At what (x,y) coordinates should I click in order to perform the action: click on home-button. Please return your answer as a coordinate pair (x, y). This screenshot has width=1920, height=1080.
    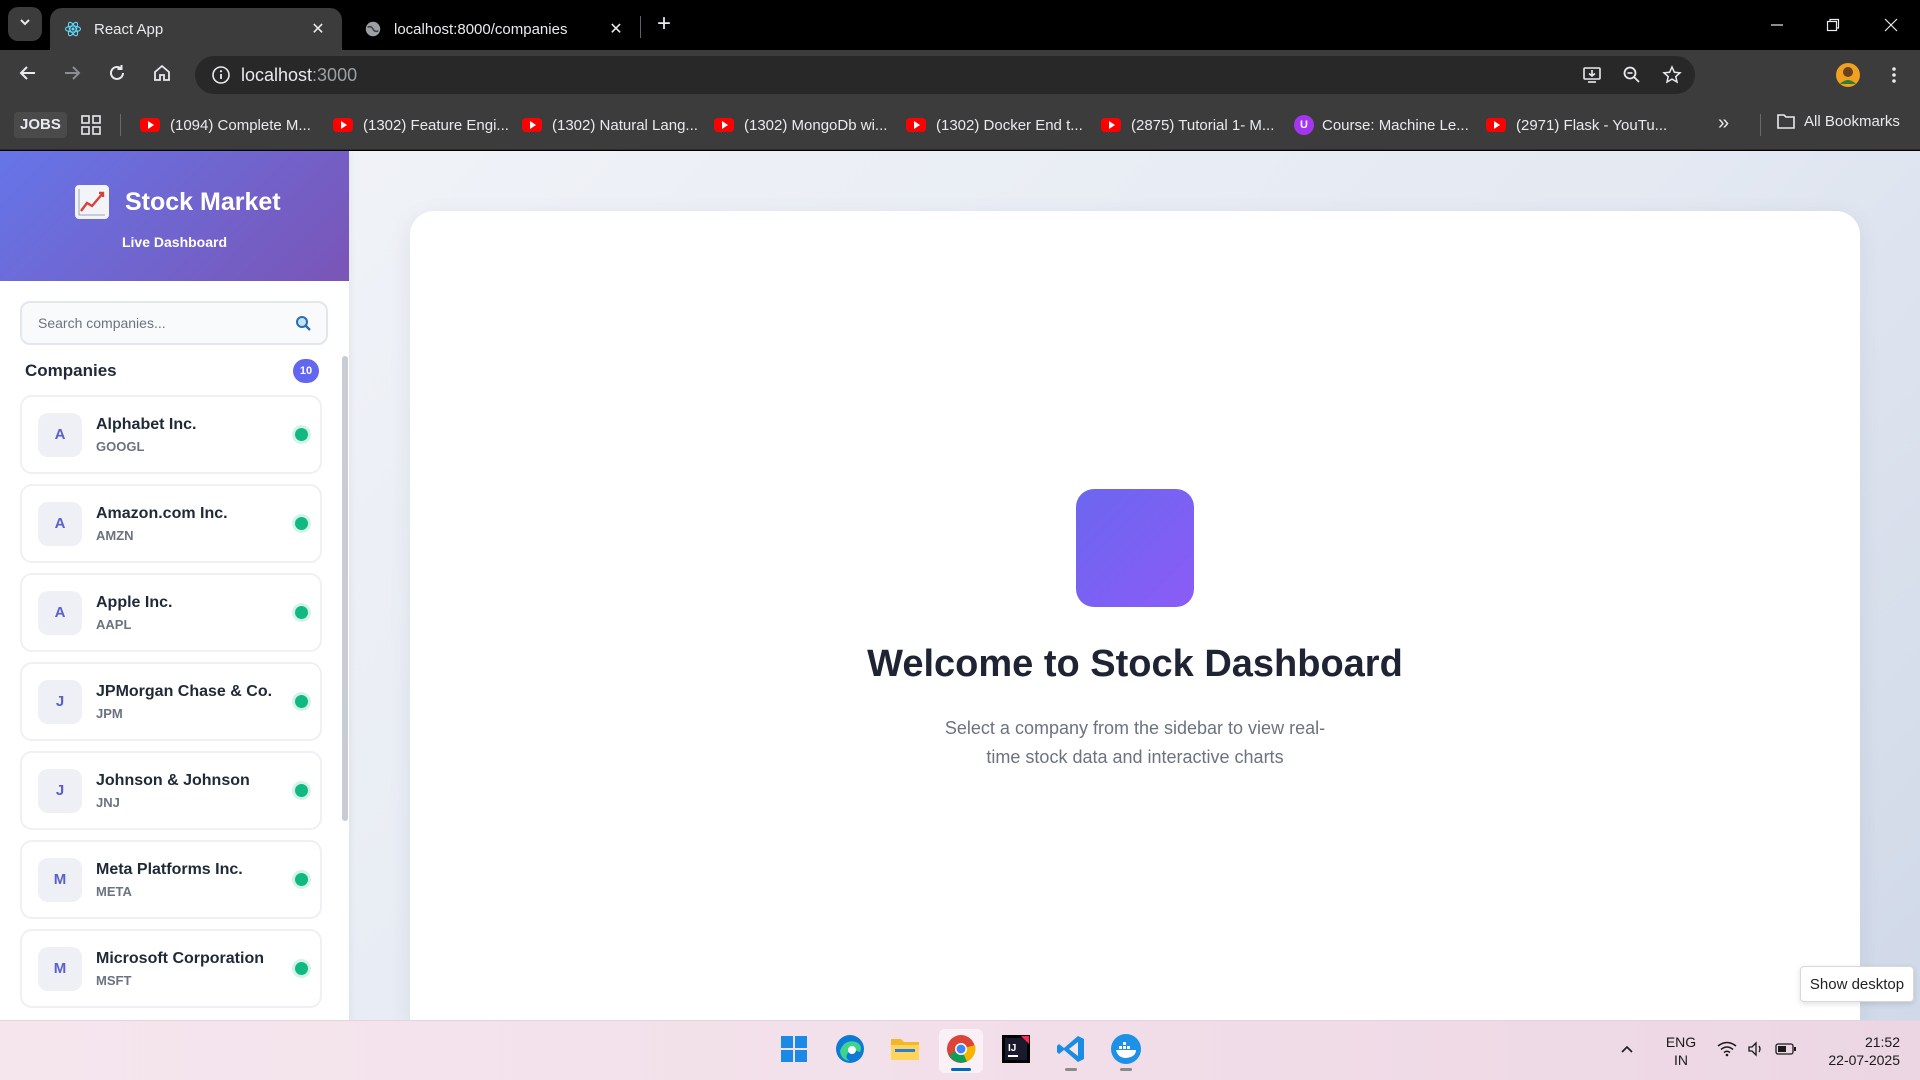
    Looking at the image, I should click on (162, 75).